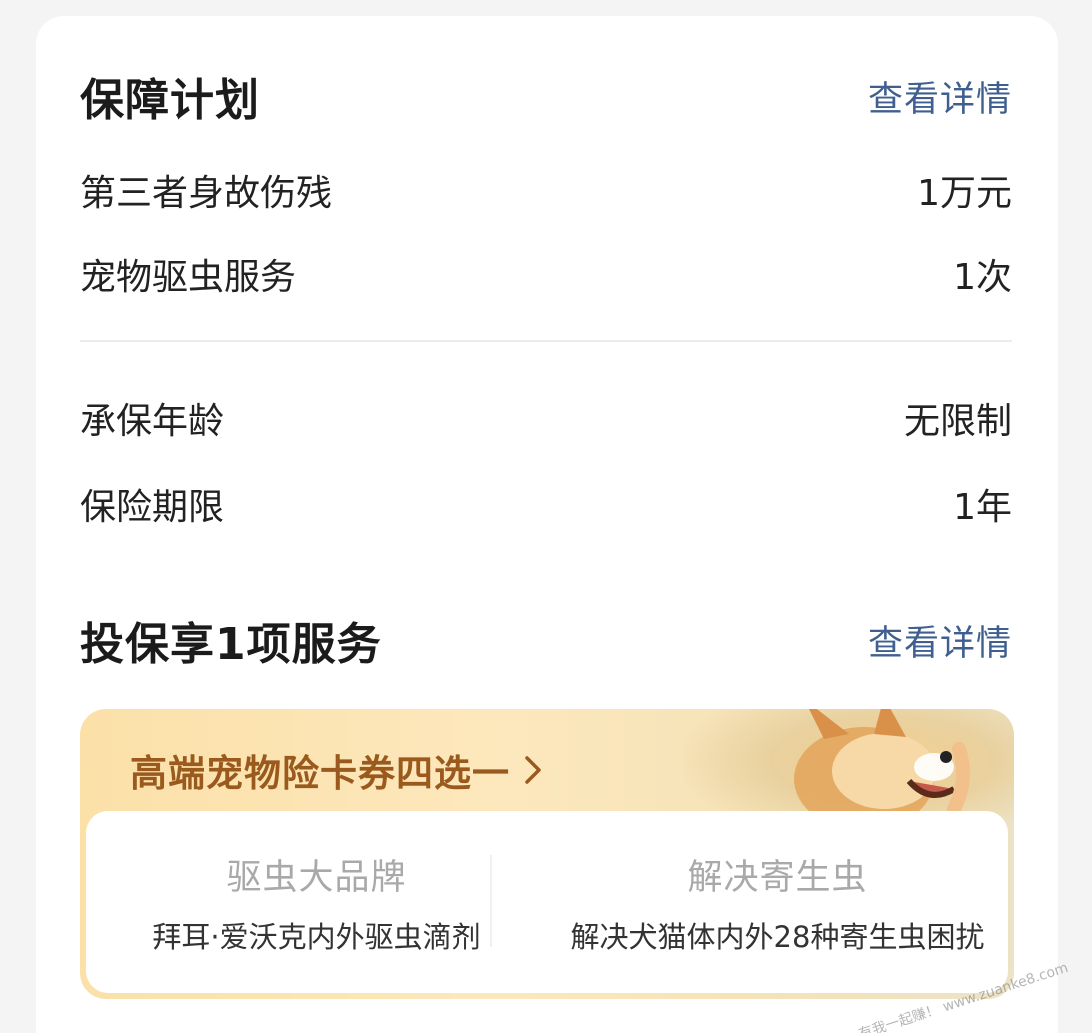  I want to click on services-title: 投保享1项服务, so click(231, 644).